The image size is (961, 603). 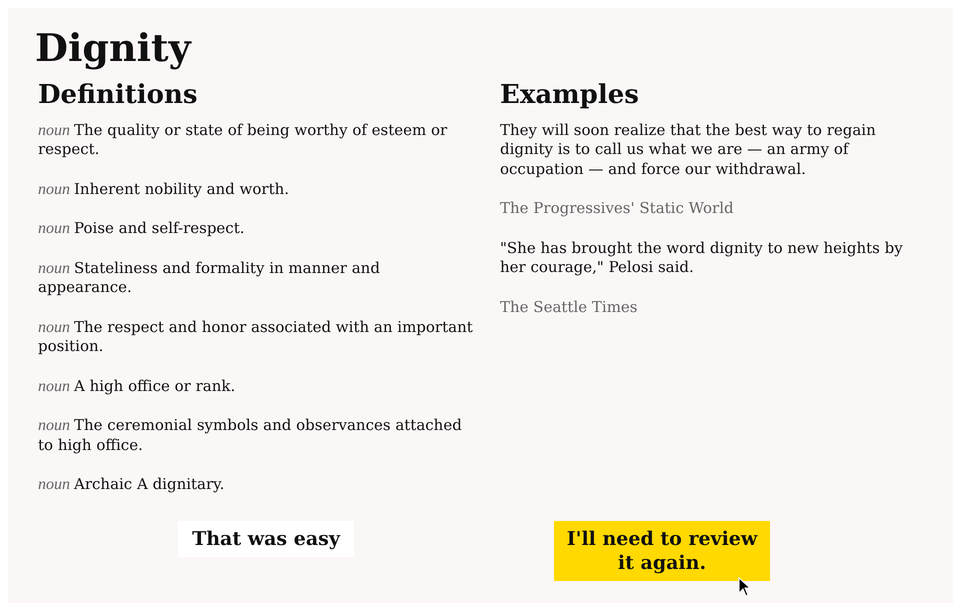 What do you see at coordinates (132, 485) in the screenshot?
I see `definition: noun Archaic A dignitary.` at bounding box center [132, 485].